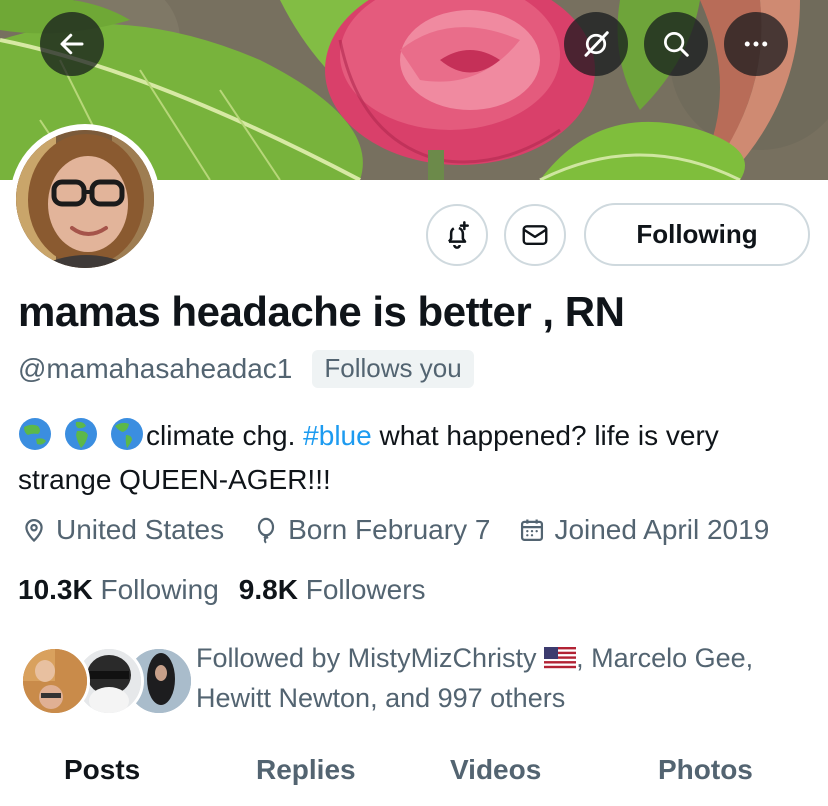 This screenshot has height=806, width=828. What do you see at coordinates (81, 434) in the screenshot?
I see `globe-europe-africa-icon` at bounding box center [81, 434].